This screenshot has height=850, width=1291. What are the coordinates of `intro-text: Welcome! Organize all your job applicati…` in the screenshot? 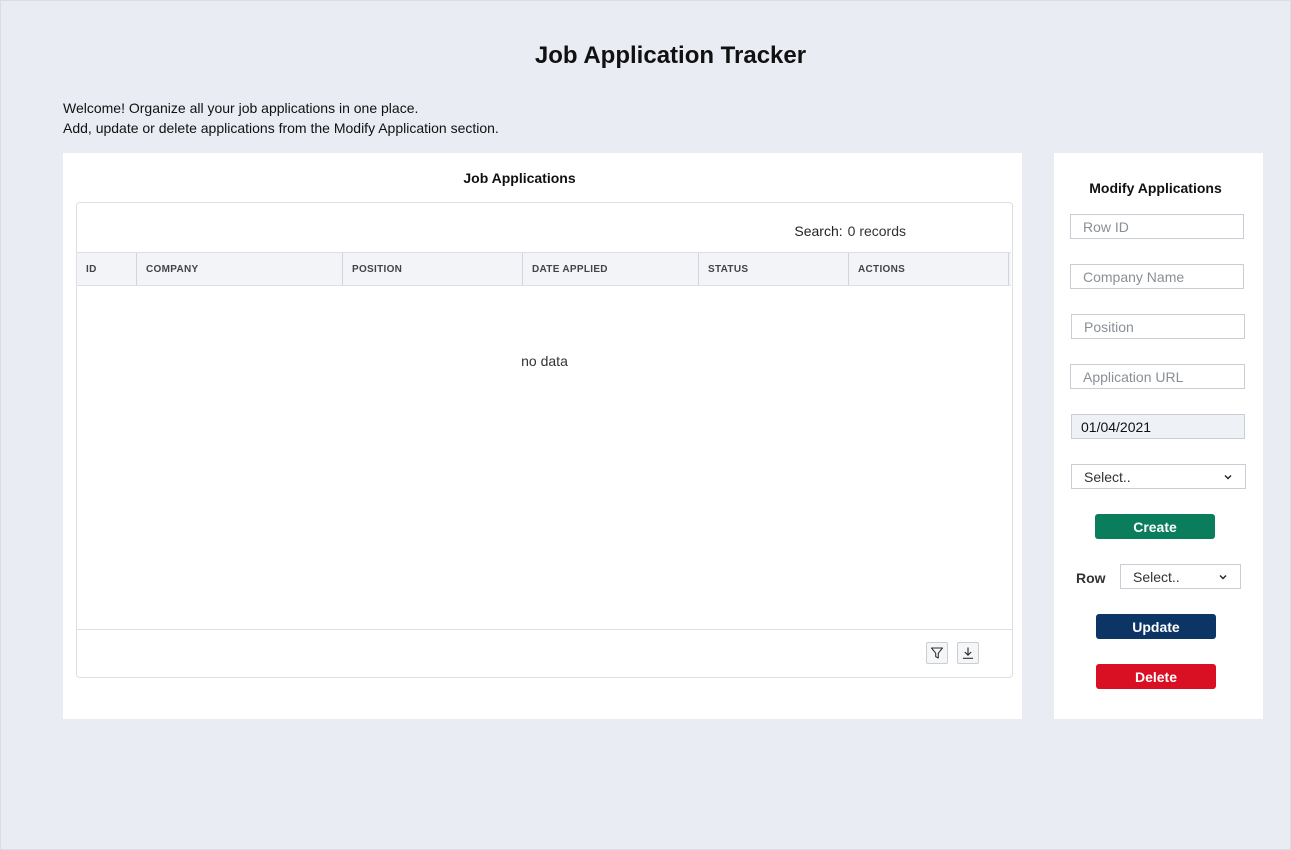 It's located at (281, 118).